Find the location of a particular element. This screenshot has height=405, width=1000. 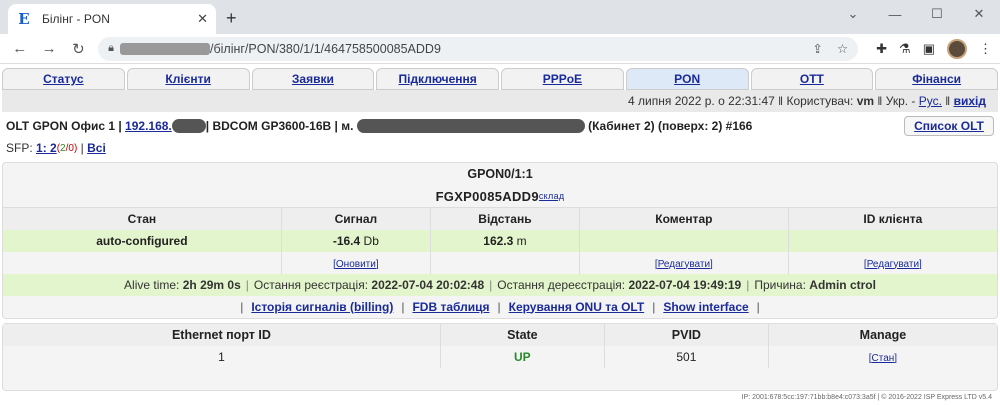

sfp-all-link: Всі is located at coordinates (96, 148).